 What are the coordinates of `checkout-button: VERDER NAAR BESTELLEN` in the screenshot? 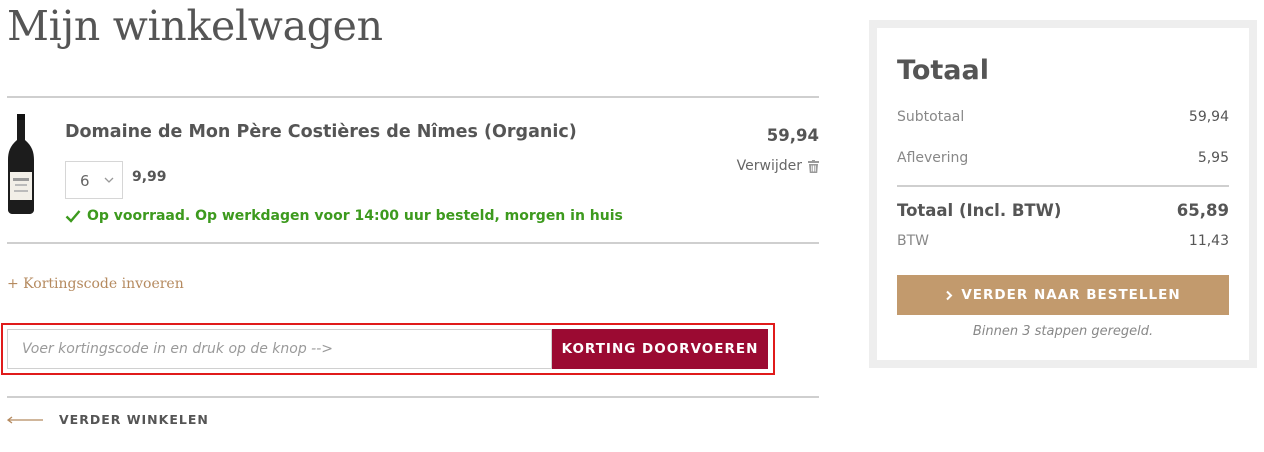 It's located at (1063, 295).